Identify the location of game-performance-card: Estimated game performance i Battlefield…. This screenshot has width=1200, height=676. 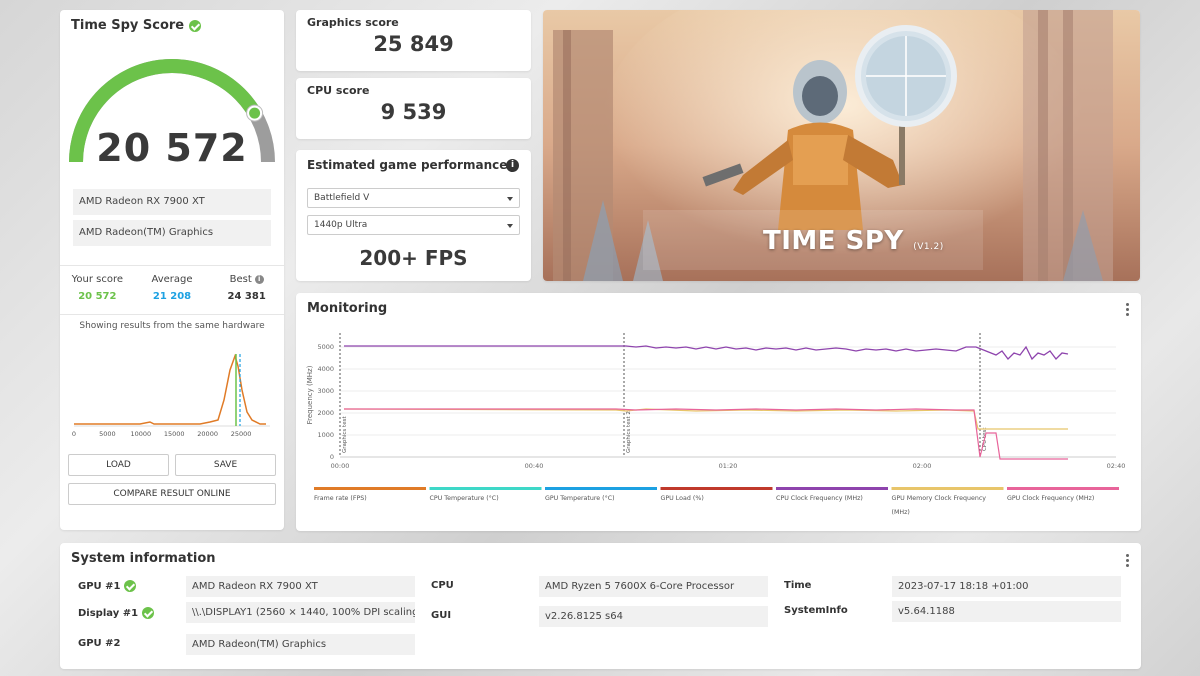
(413, 215).